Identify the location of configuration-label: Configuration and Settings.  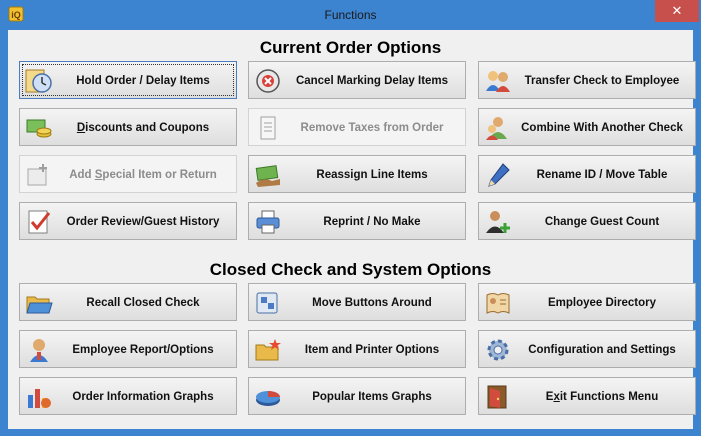
(602, 350).